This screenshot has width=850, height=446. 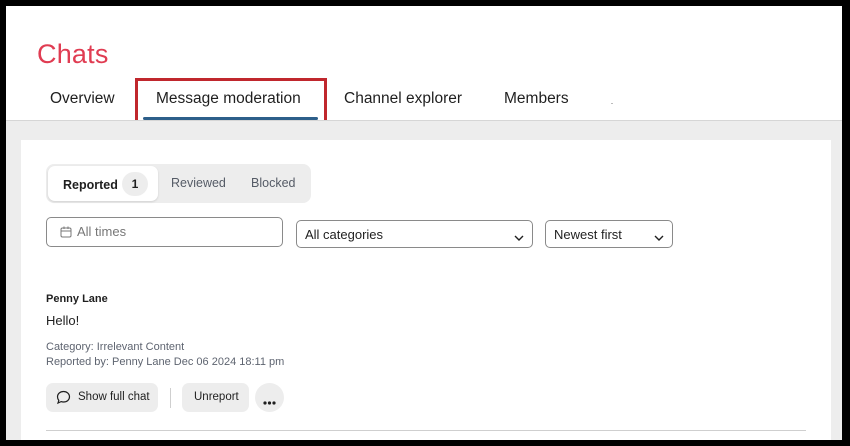 I want to click on status-segmented-control: Reported 1 Reviewed Blocked, so click(x=178, y=183).